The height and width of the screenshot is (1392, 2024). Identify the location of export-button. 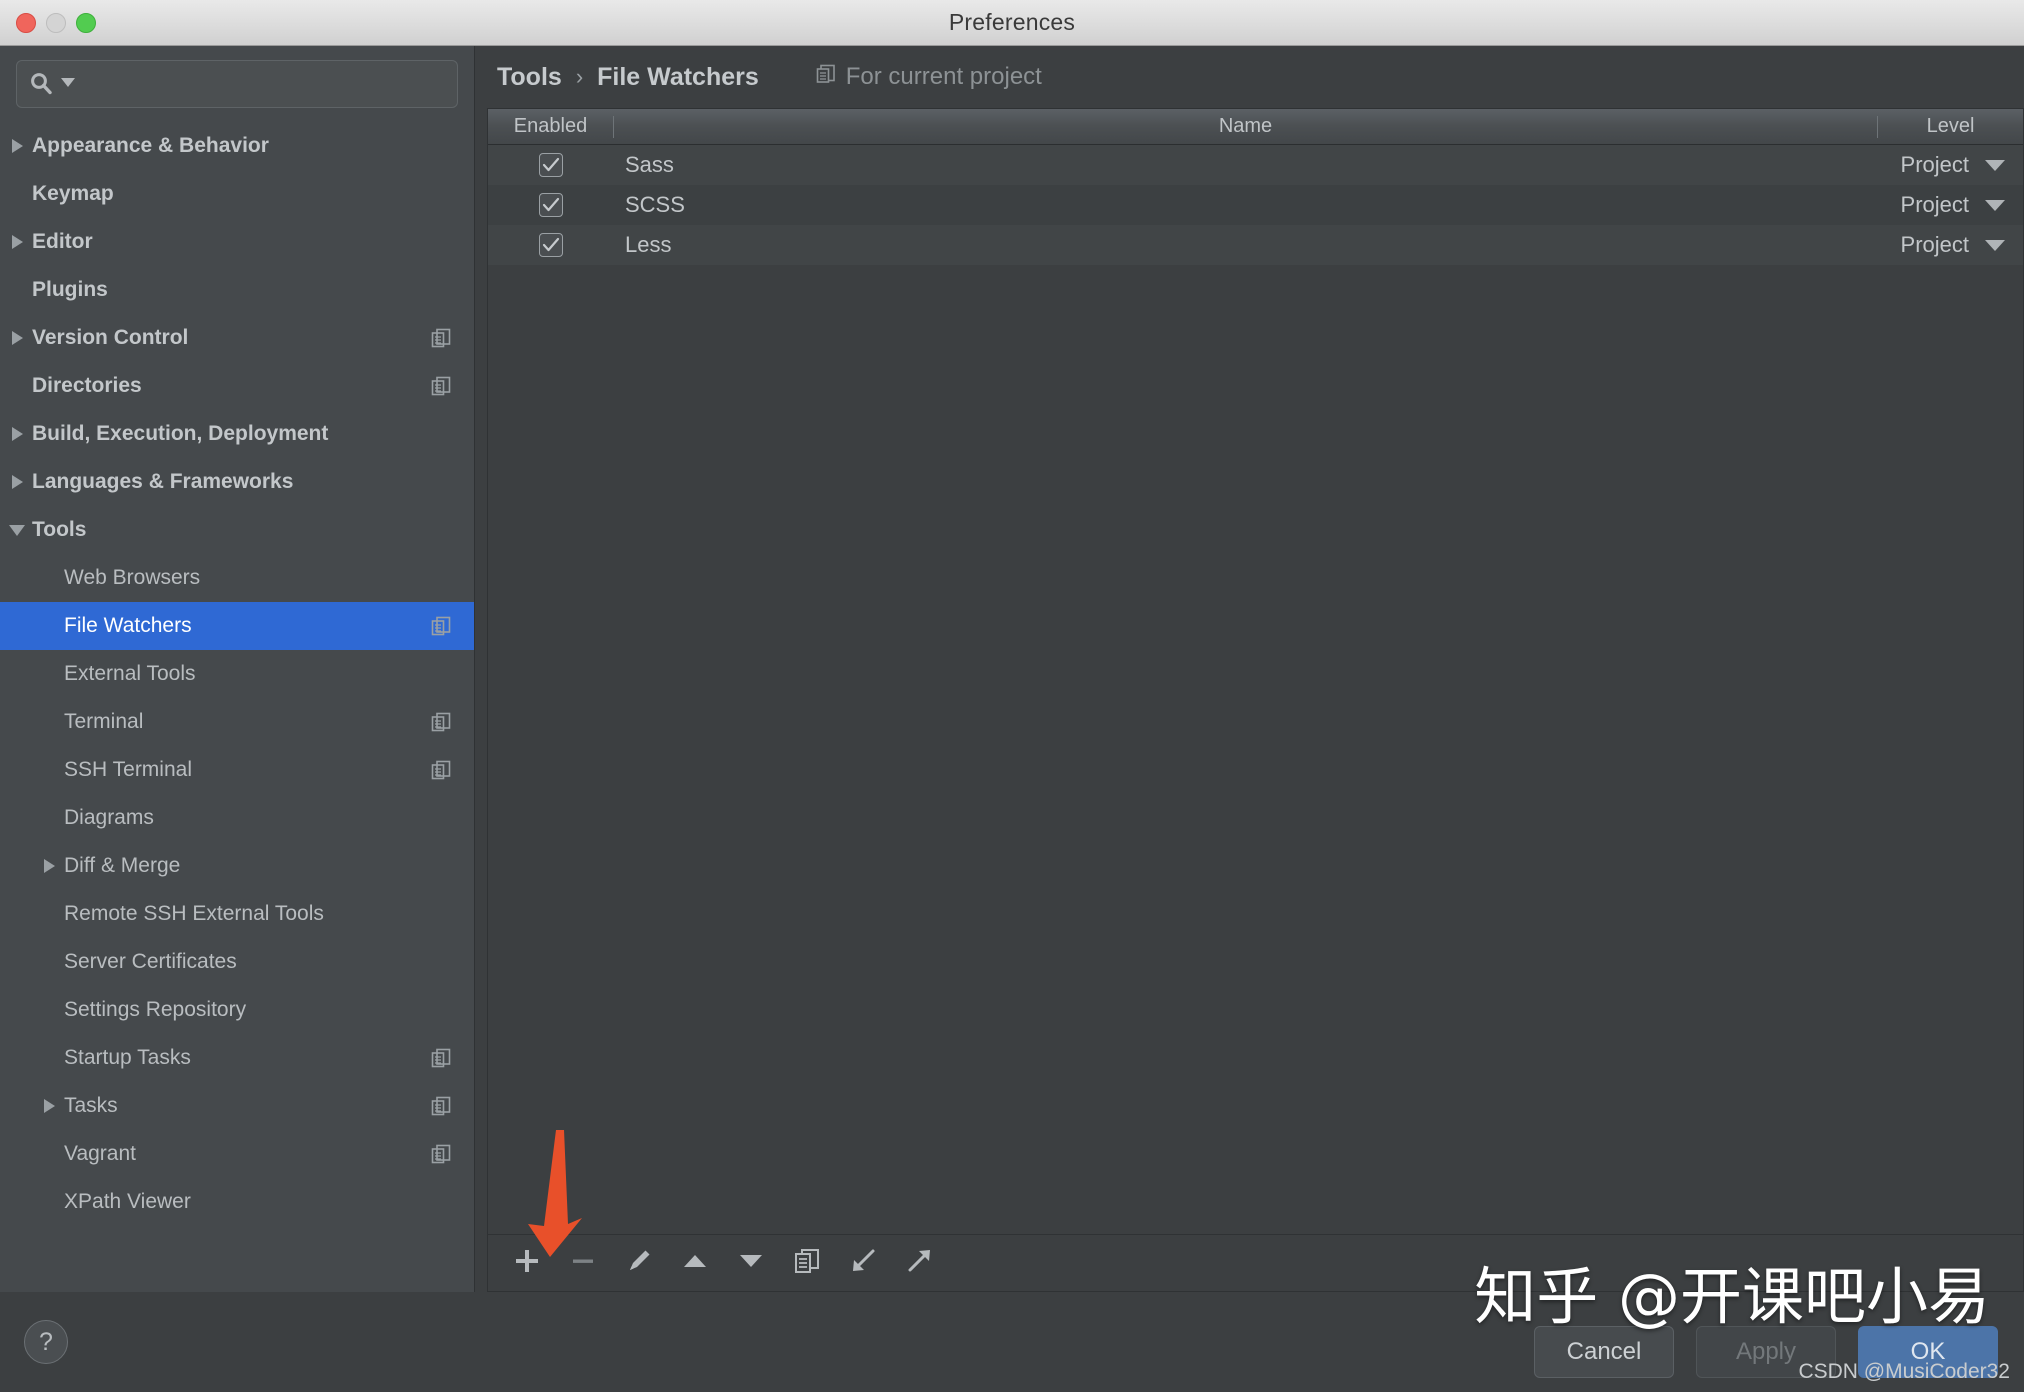
(919, 1263).